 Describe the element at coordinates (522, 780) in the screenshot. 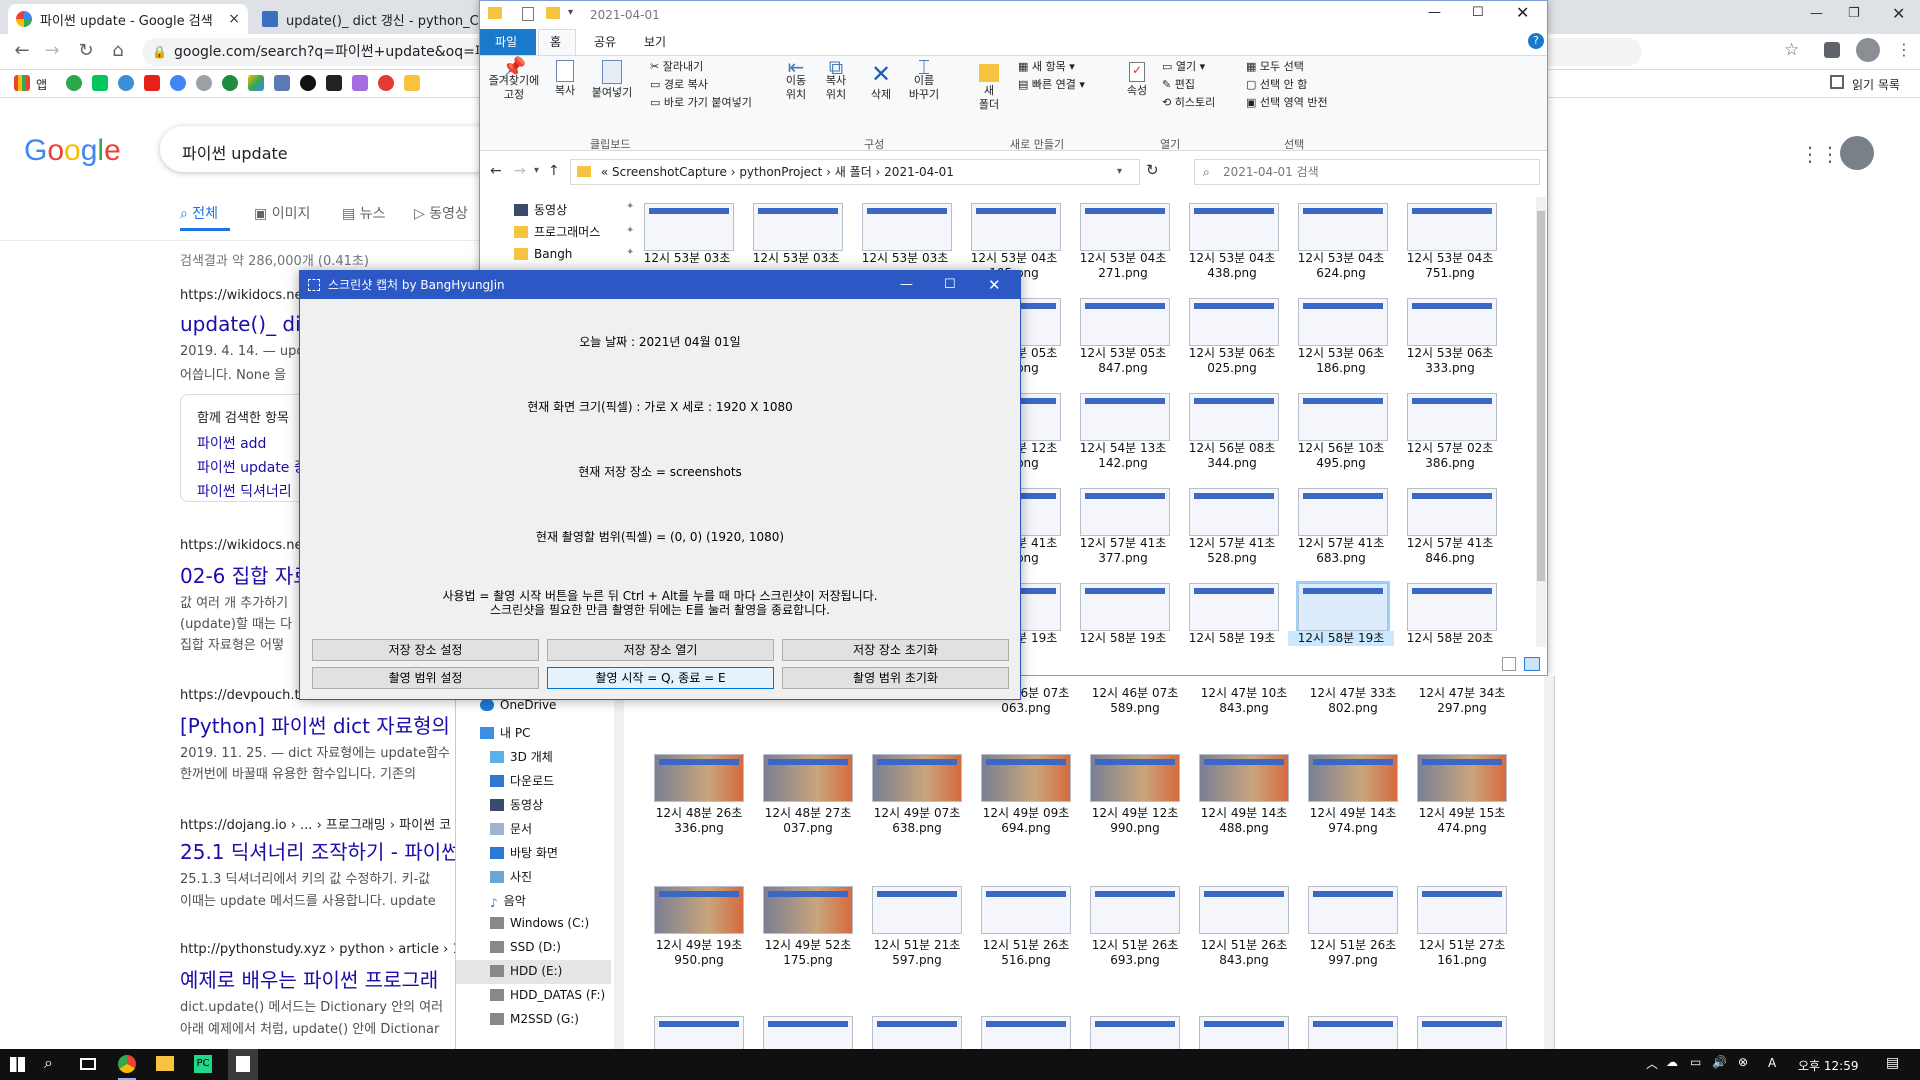

I see `nav-item-downloads: 다운로드` at that location.